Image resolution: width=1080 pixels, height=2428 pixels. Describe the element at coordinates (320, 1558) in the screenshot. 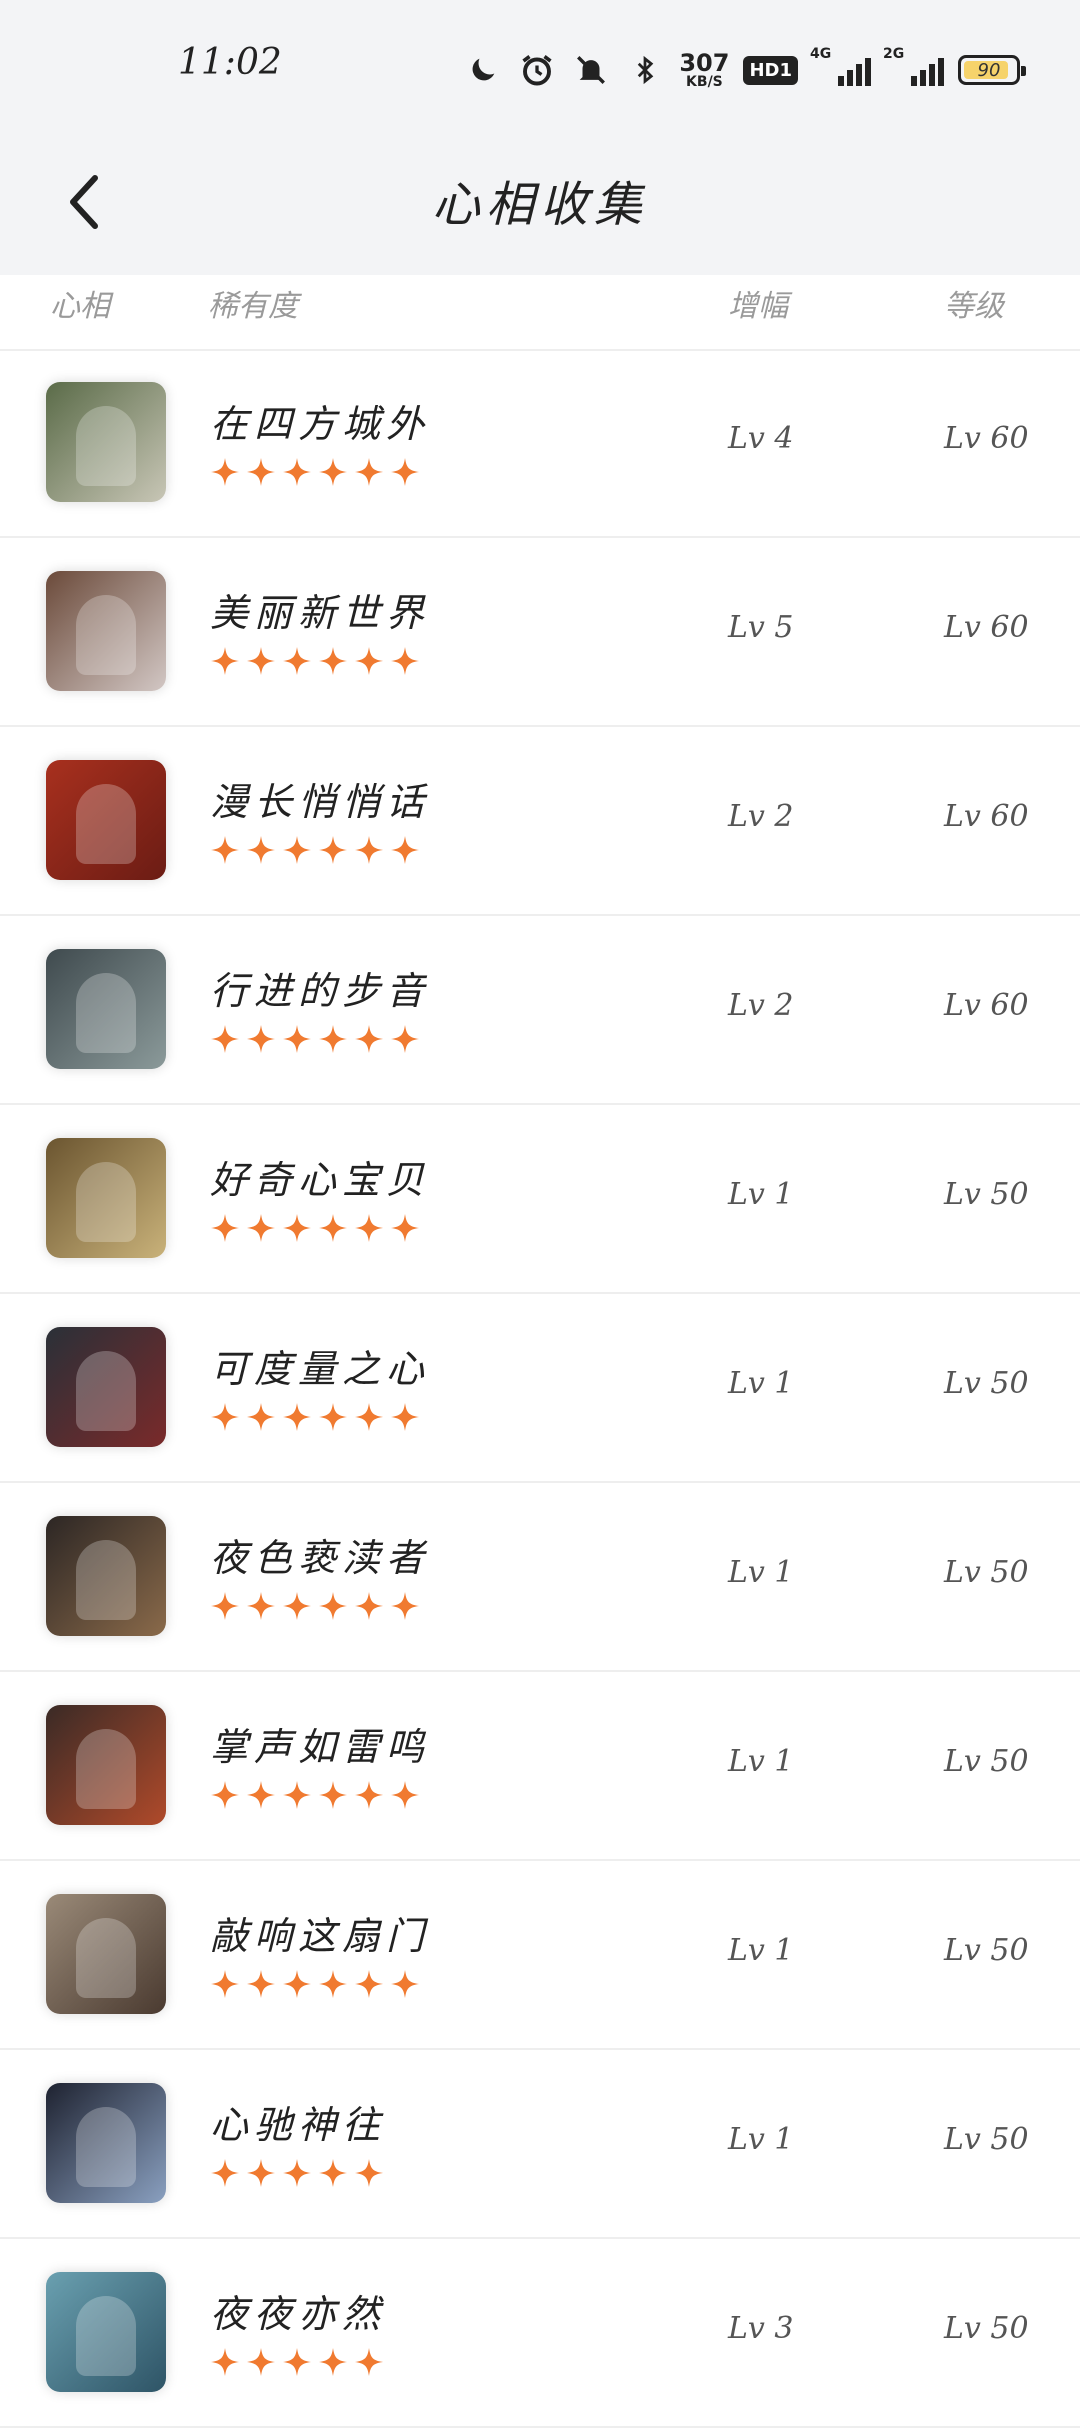

I see `item-name: 夜色亵渎者` at that location.